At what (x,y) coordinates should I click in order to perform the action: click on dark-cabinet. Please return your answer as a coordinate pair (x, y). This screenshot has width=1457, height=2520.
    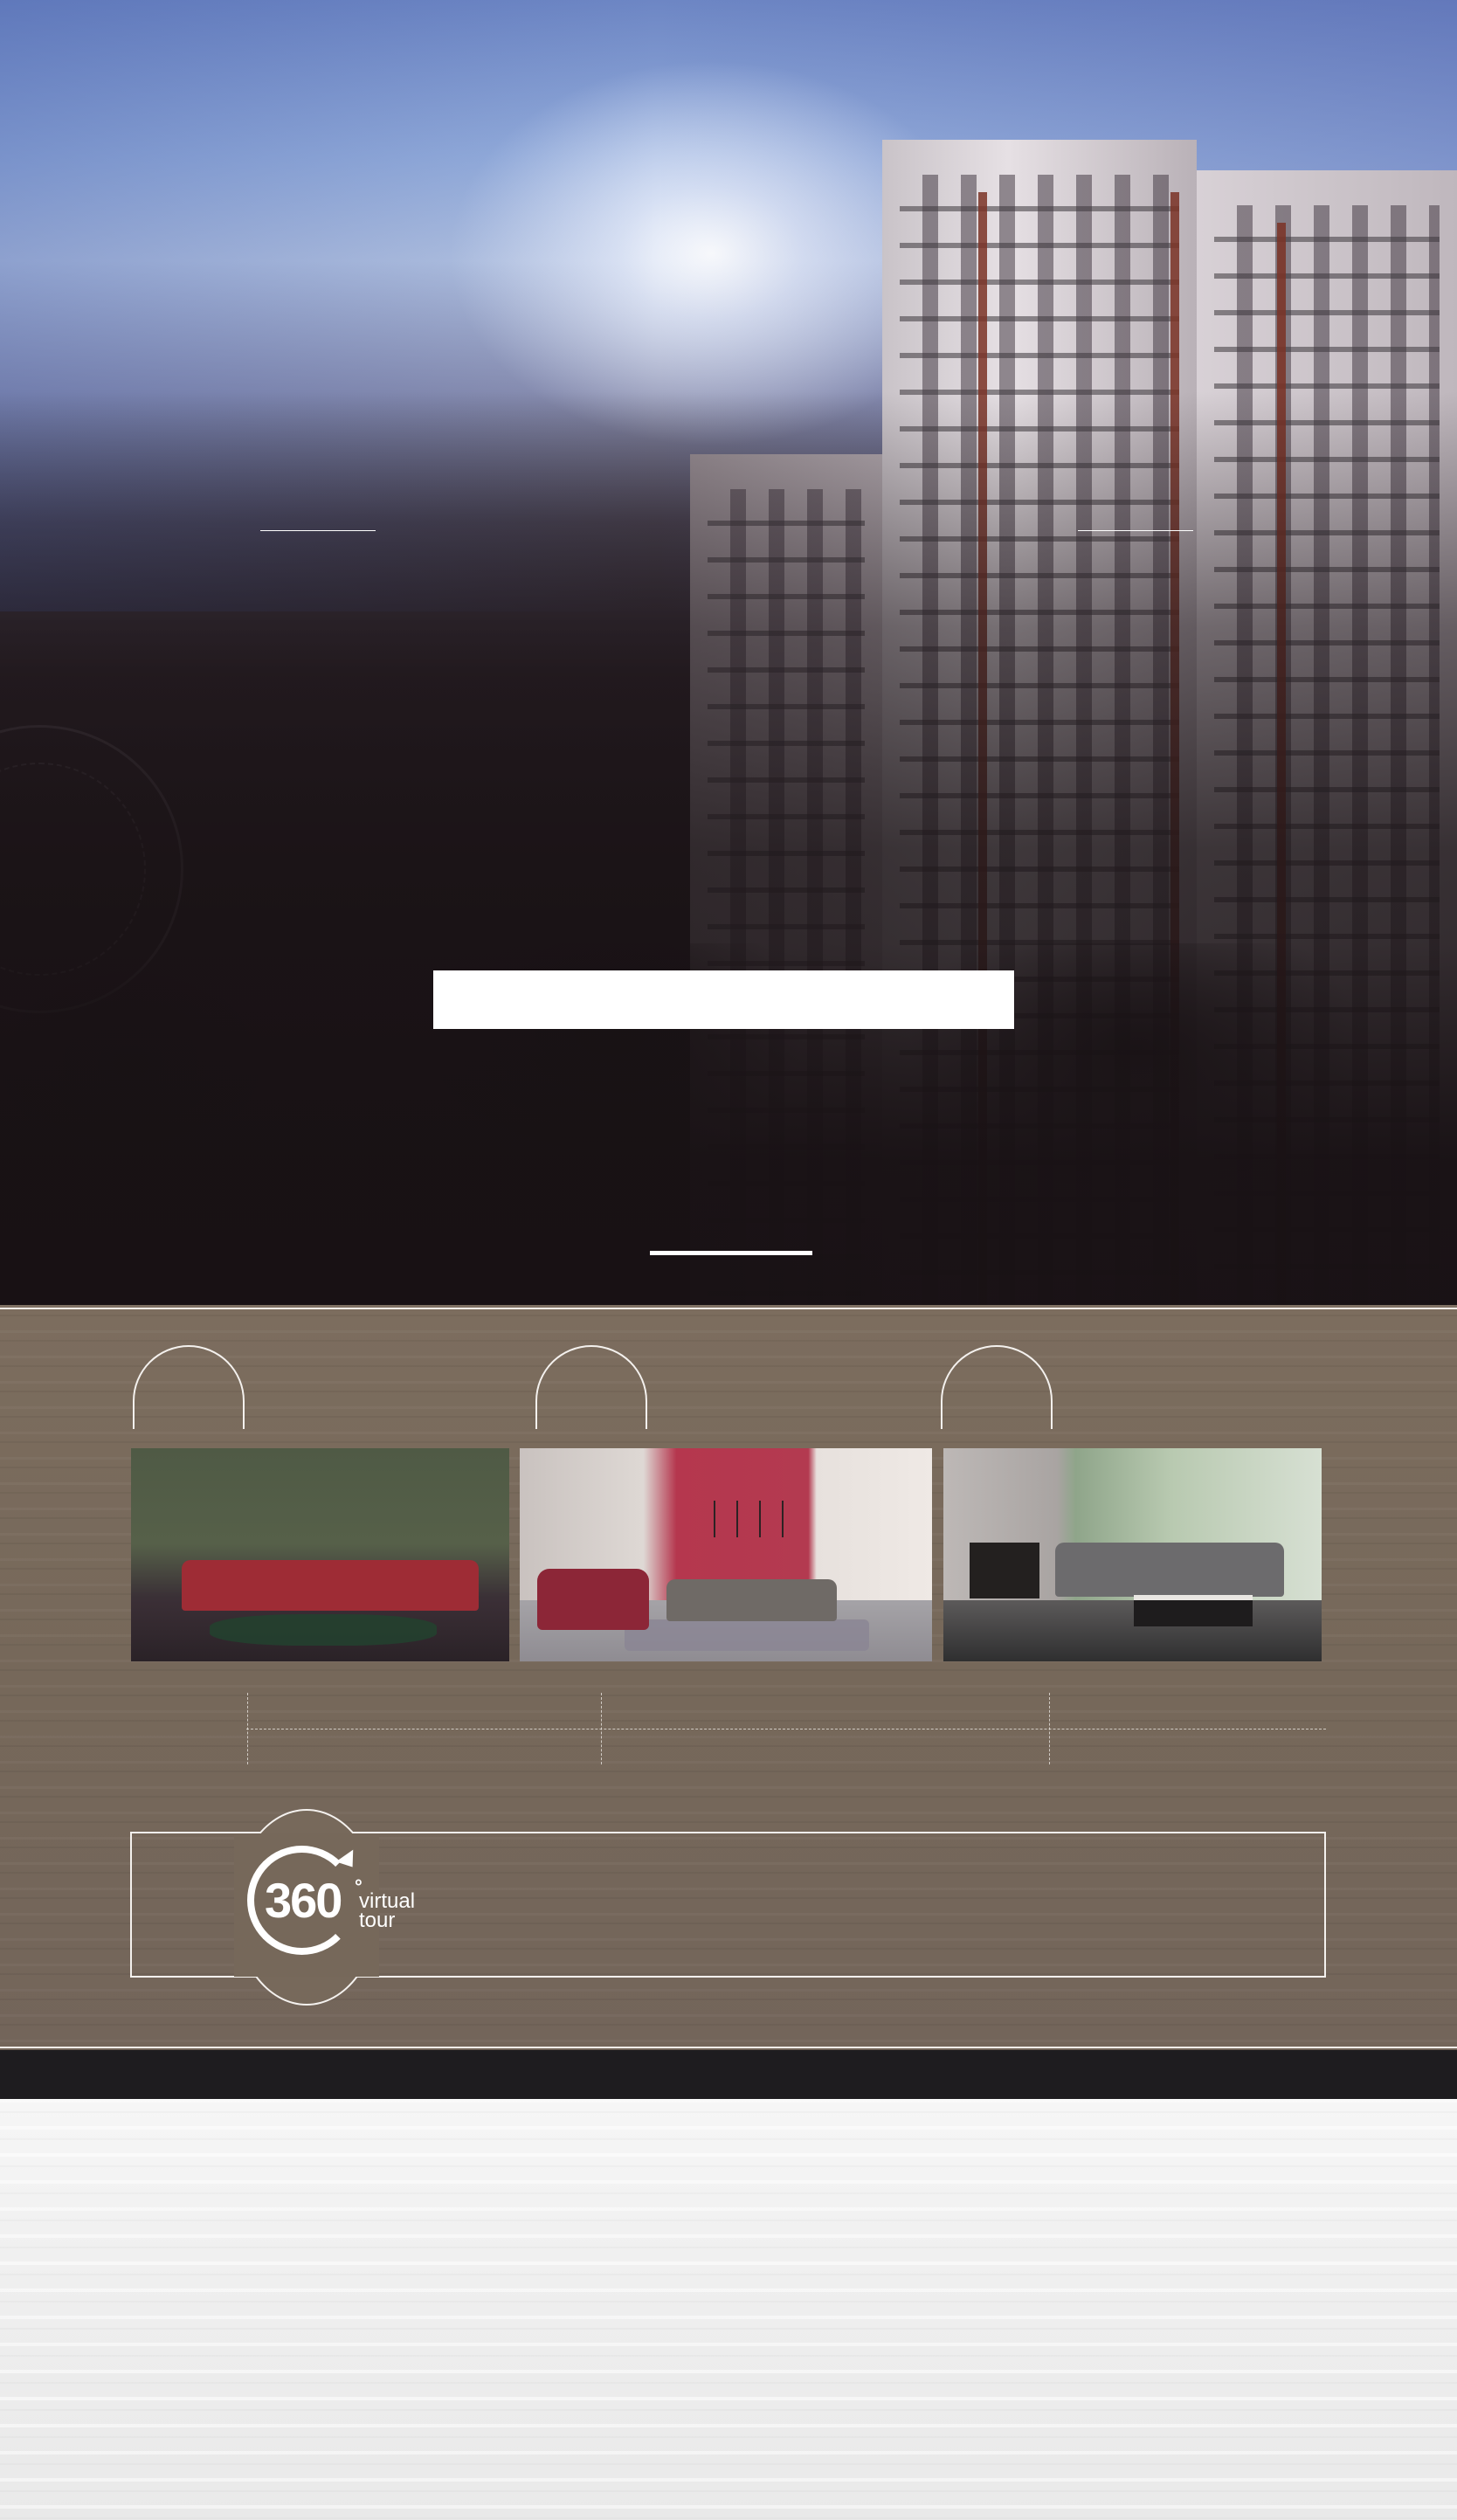
    Looking at the image, I should click on (1004, 1570).